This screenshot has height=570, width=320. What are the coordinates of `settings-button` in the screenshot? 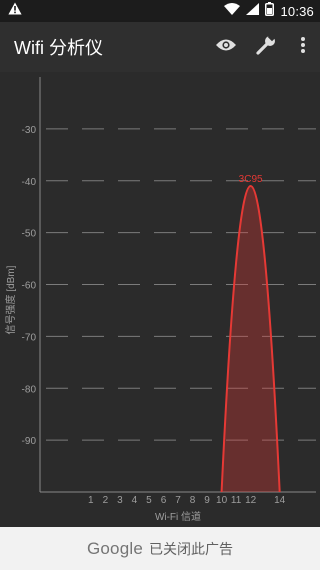 It's located at (266, 47).